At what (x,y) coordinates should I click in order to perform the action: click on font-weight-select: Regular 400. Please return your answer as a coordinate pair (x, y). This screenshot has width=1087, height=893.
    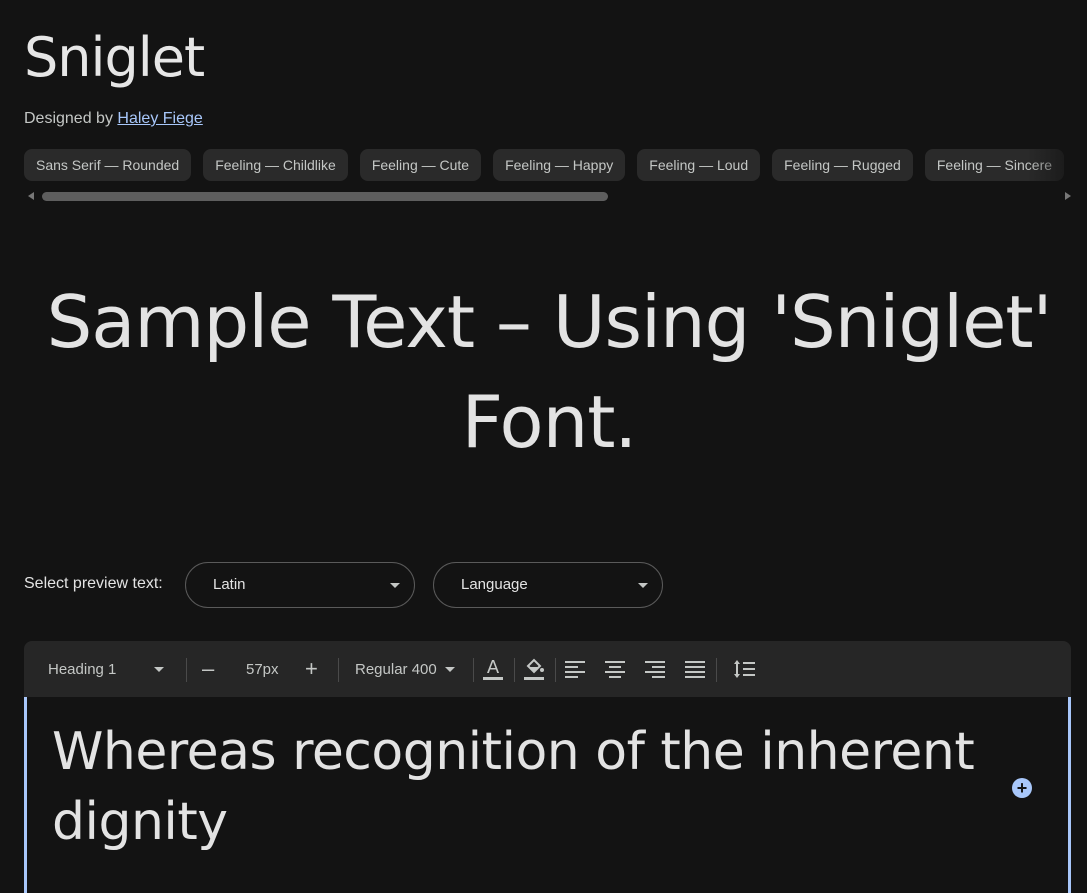
    Looking at the image, I should click on (405, 669).